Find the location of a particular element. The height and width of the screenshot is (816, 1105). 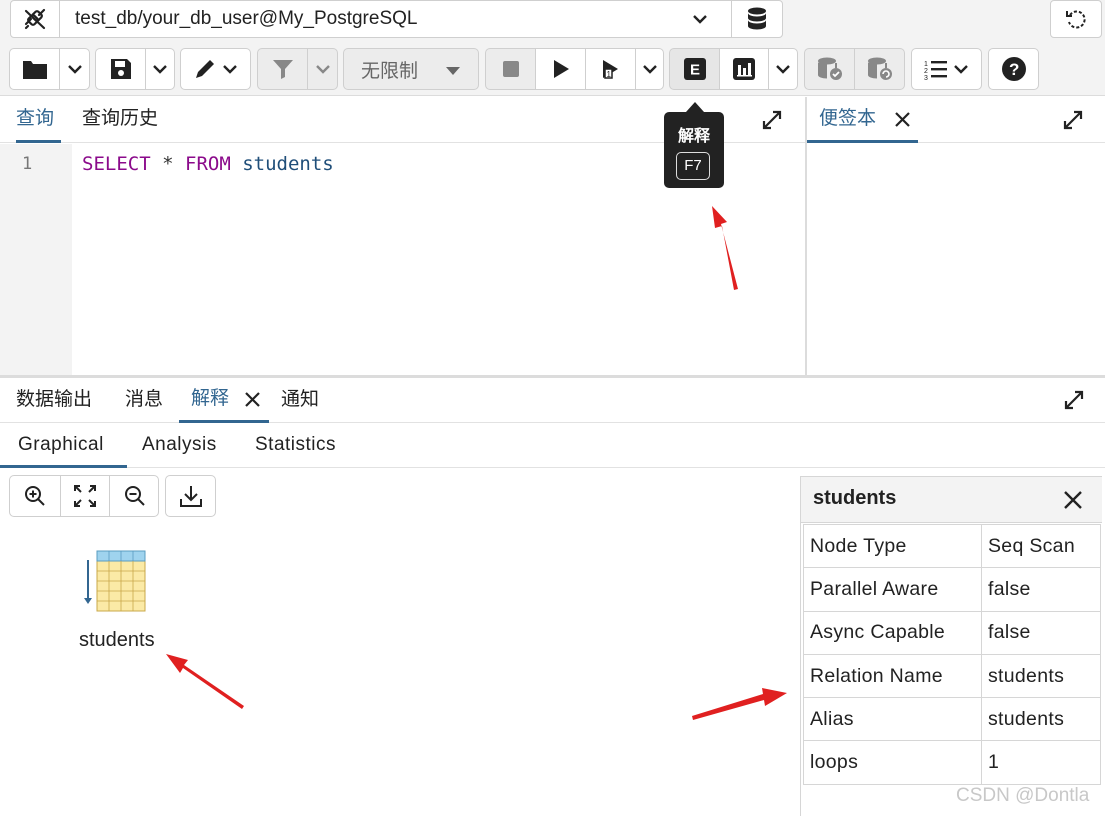

results-tabs: 数据输出 消息 解释 通知 is located at coordinates (552, 400).